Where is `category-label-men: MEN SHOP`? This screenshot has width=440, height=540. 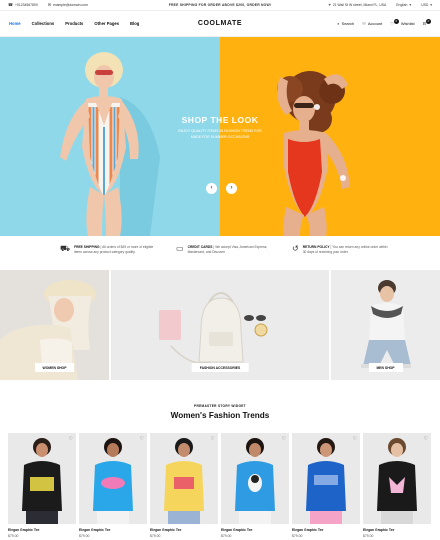
category-label-men: MEN SHOP is located at coordinates (385, 367).